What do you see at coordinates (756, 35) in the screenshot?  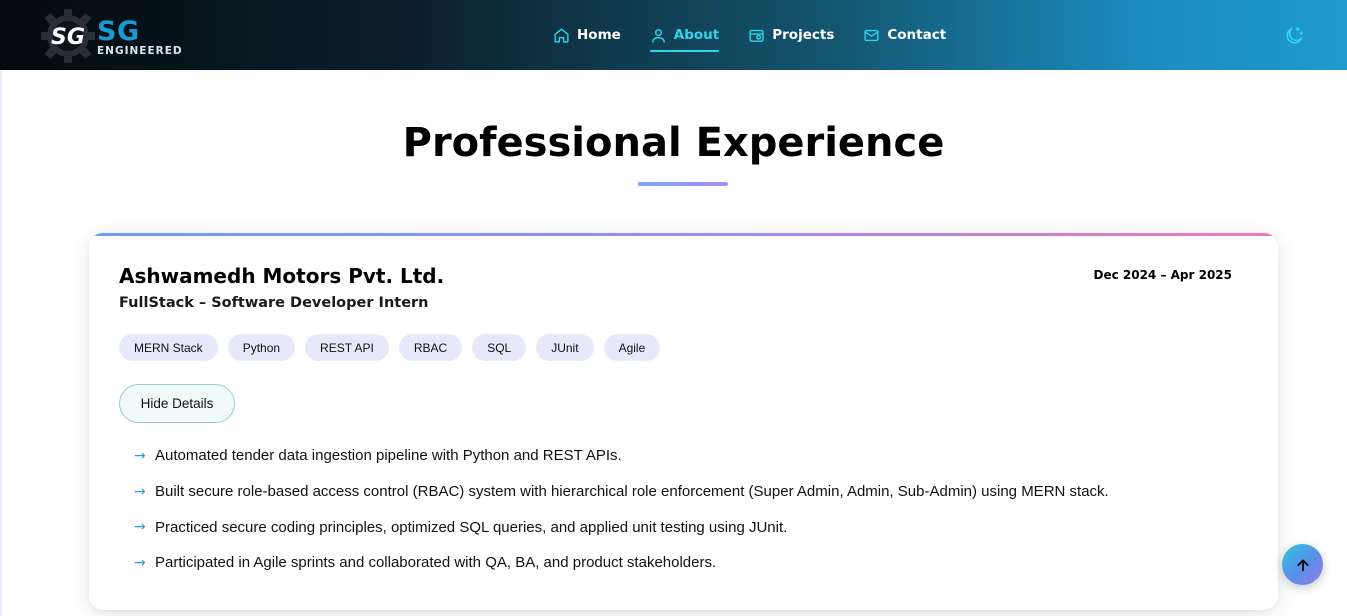 I see `portfolio-icon` at bounding box center [756, 35].